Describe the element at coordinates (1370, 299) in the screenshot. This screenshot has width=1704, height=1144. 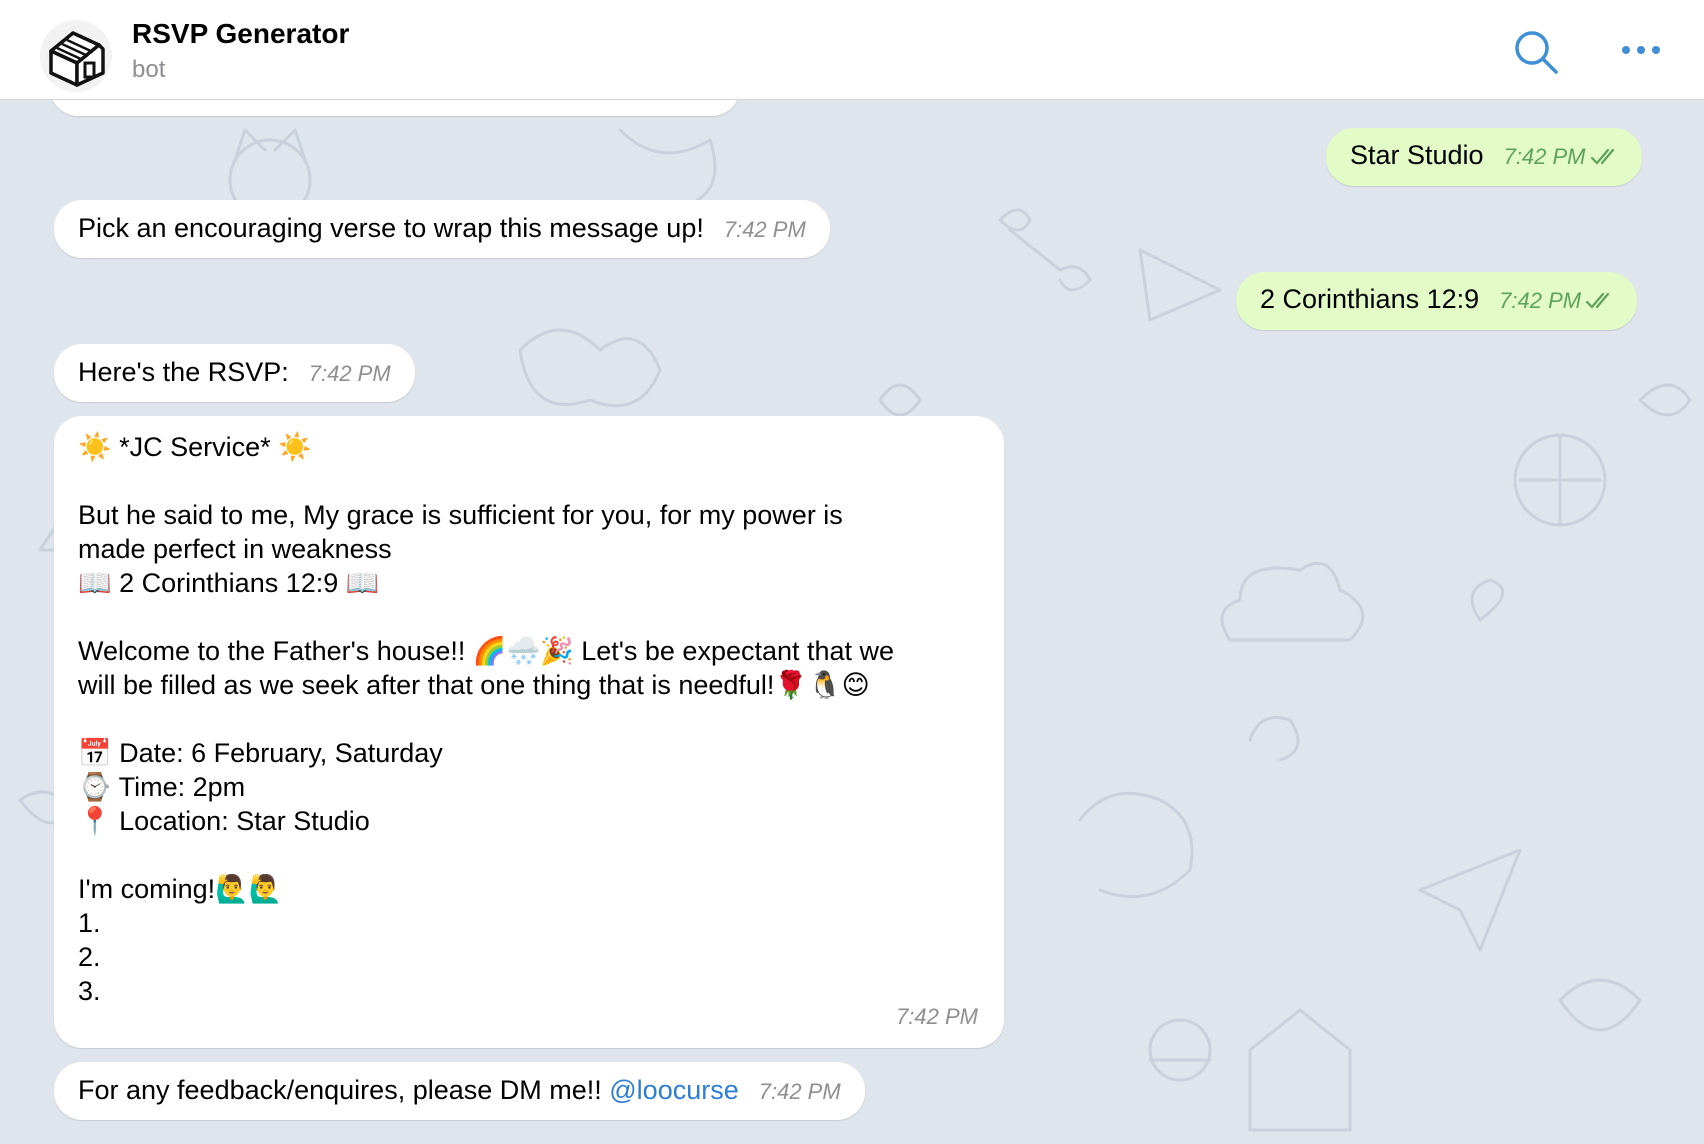
I see `message-text: 2 Corinthians 12:9` at that location.